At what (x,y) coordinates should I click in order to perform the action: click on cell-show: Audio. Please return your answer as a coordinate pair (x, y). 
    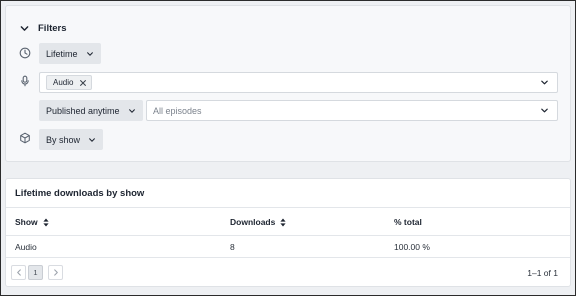
    Looking at the image, I should click on (26, 247).